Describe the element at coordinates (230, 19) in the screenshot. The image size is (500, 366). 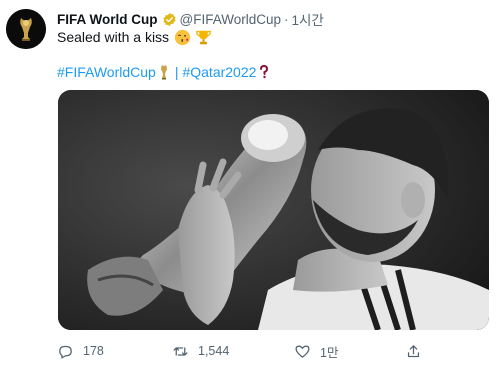
I see `author-handle: @FIFAWorldCup` at that location.